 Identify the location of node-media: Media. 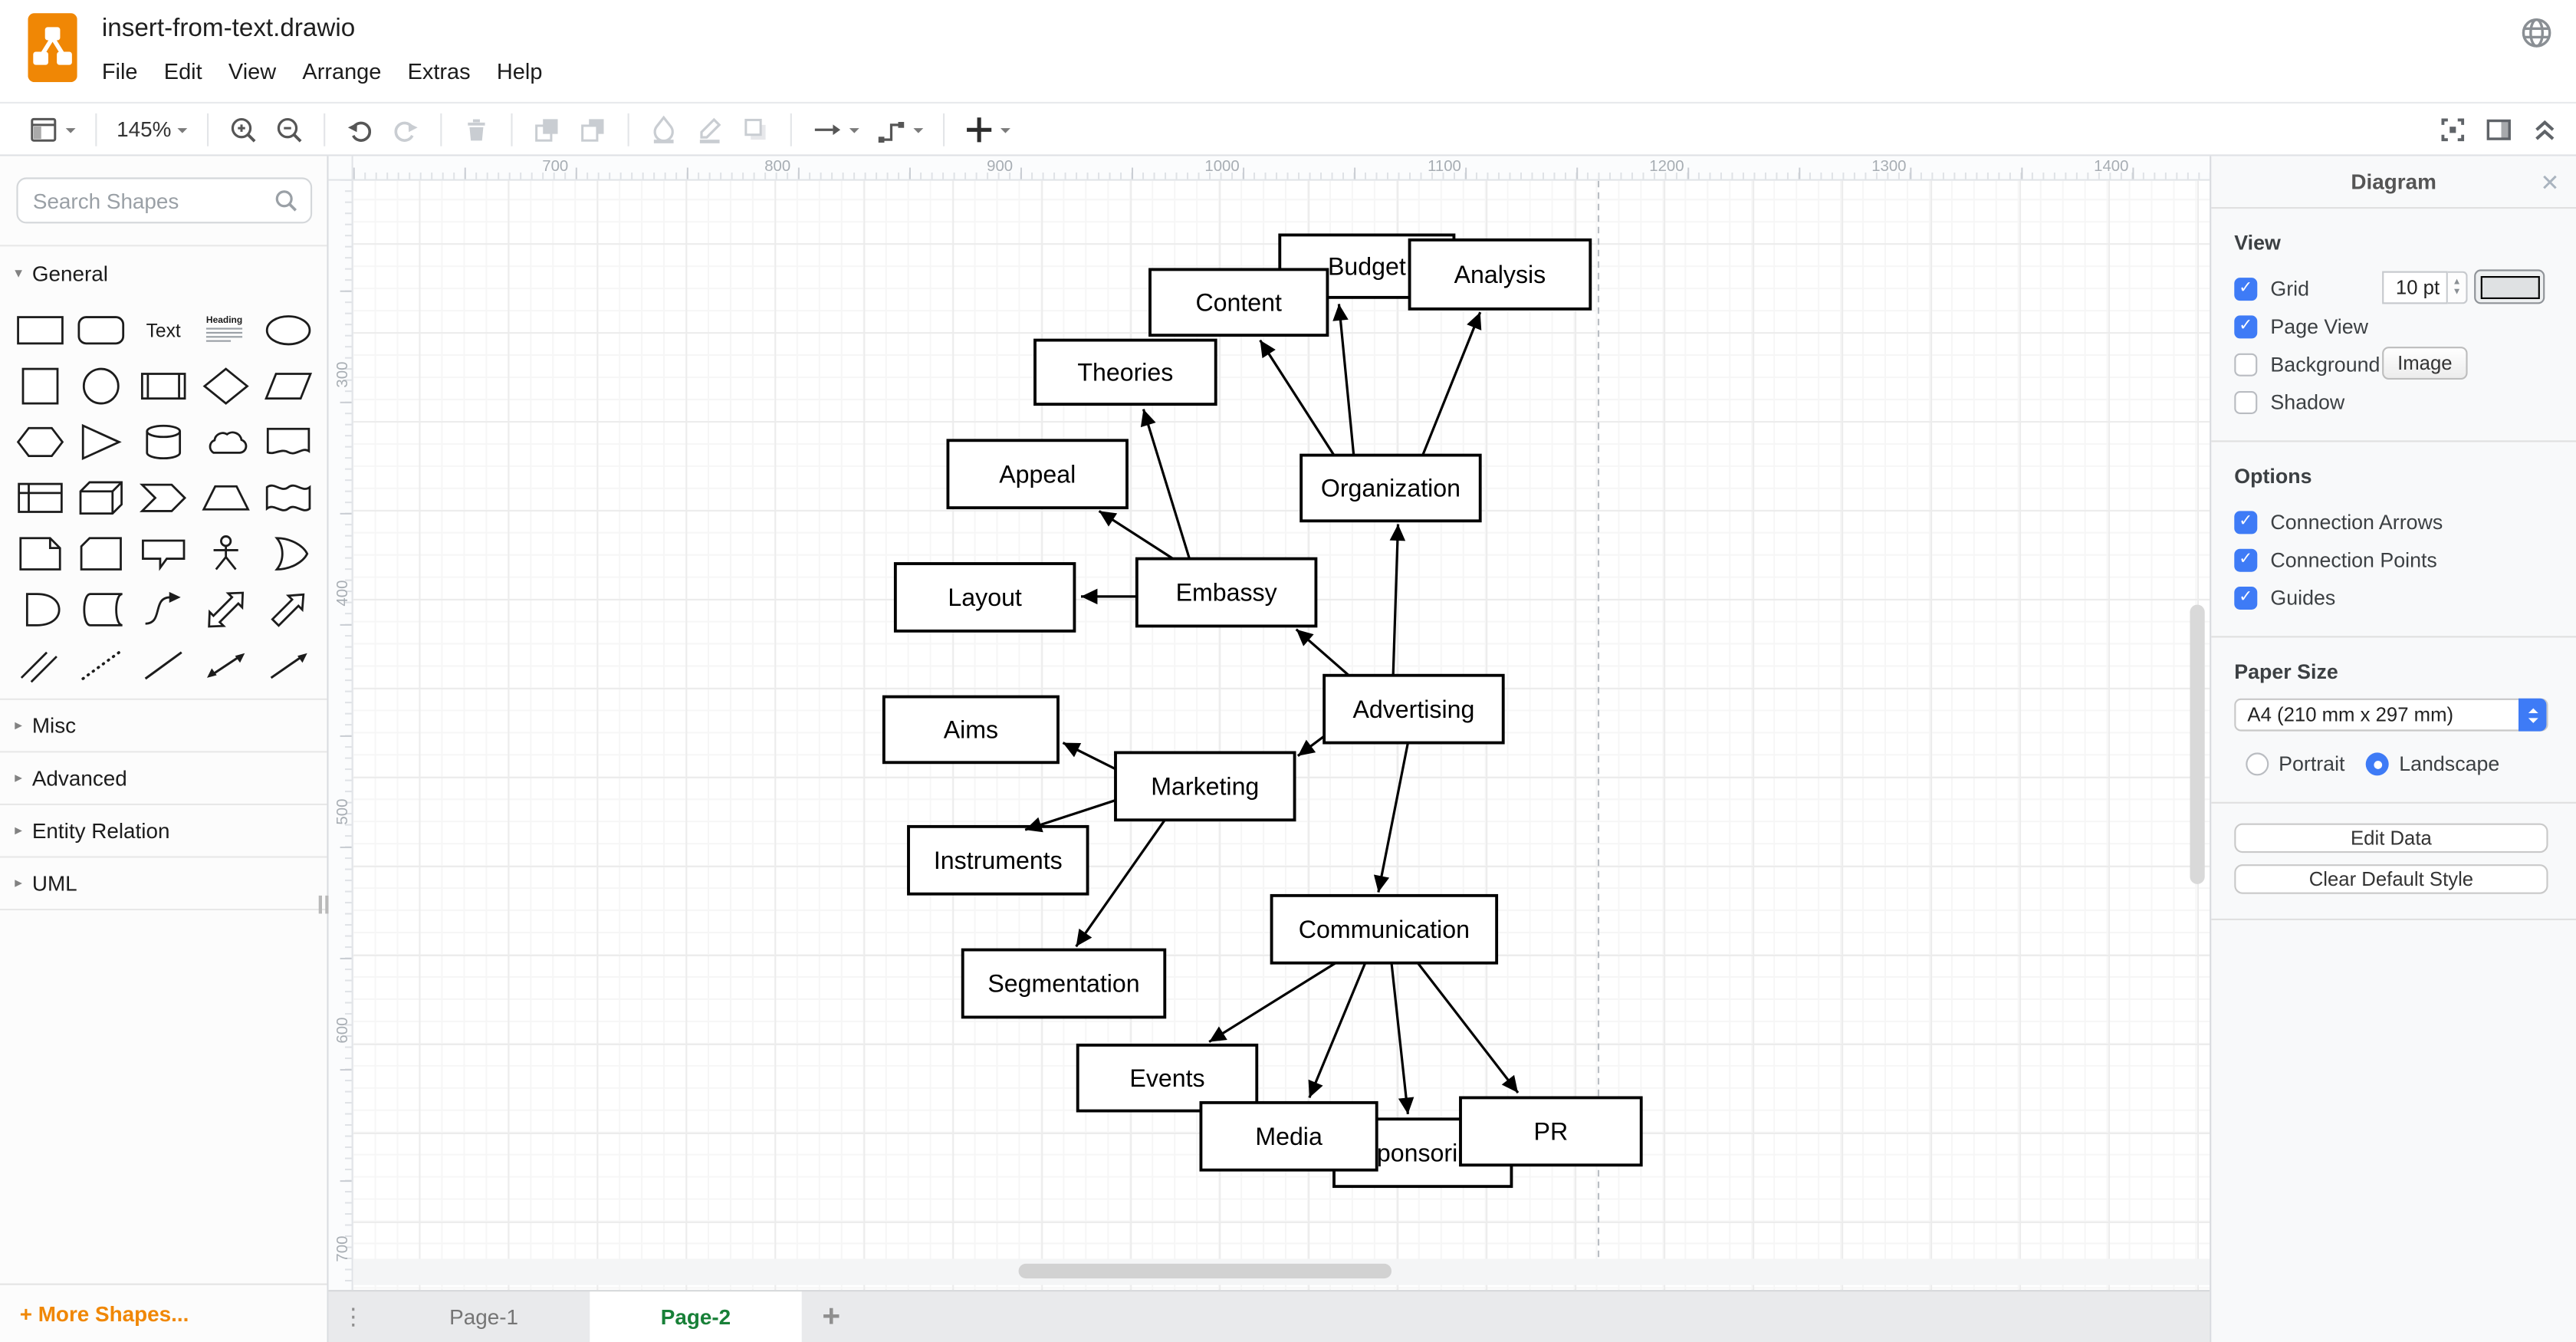
(1288, 1136).